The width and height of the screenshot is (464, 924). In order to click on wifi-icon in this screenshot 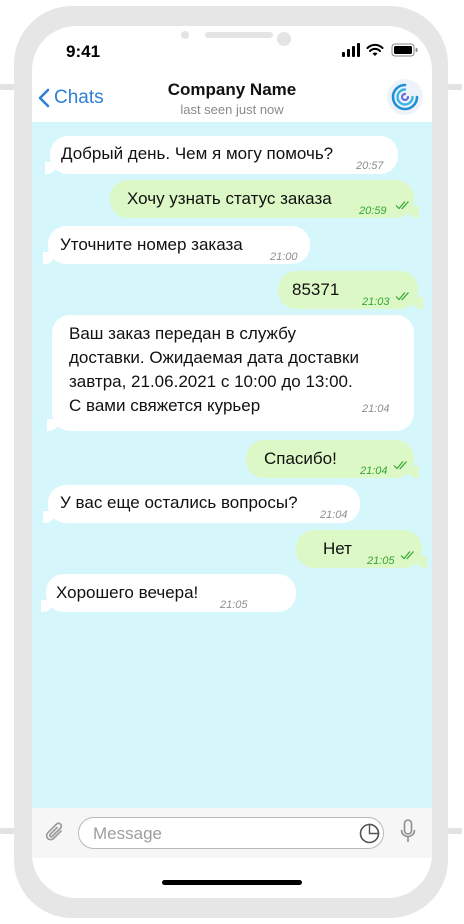, I will do `click(375, 49)`.